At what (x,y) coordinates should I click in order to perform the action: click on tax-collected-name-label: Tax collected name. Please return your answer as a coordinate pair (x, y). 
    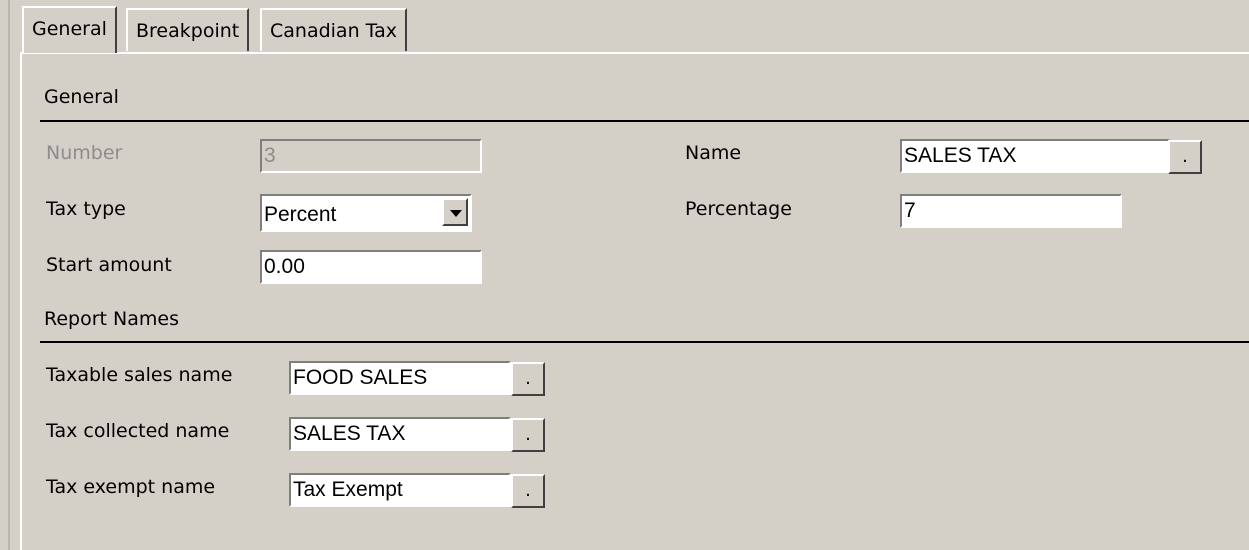
    Looking at the image, I should click on (138, 431).